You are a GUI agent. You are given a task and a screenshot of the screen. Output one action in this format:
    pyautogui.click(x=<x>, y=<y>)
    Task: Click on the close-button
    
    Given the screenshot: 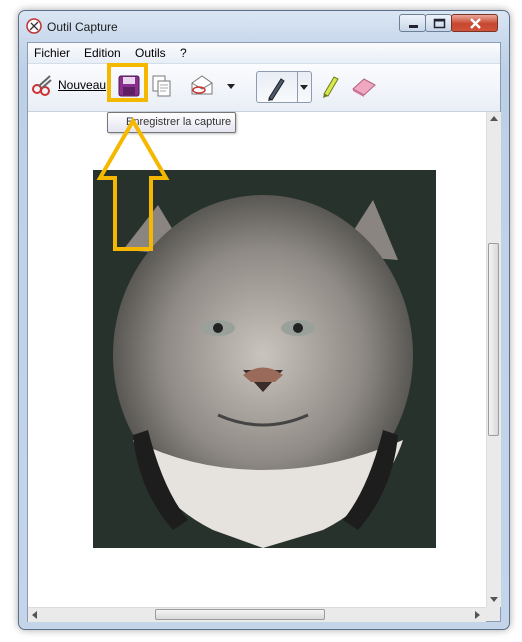 What is the action you would take?
    pyautogui.click(x=474, y=23)
    